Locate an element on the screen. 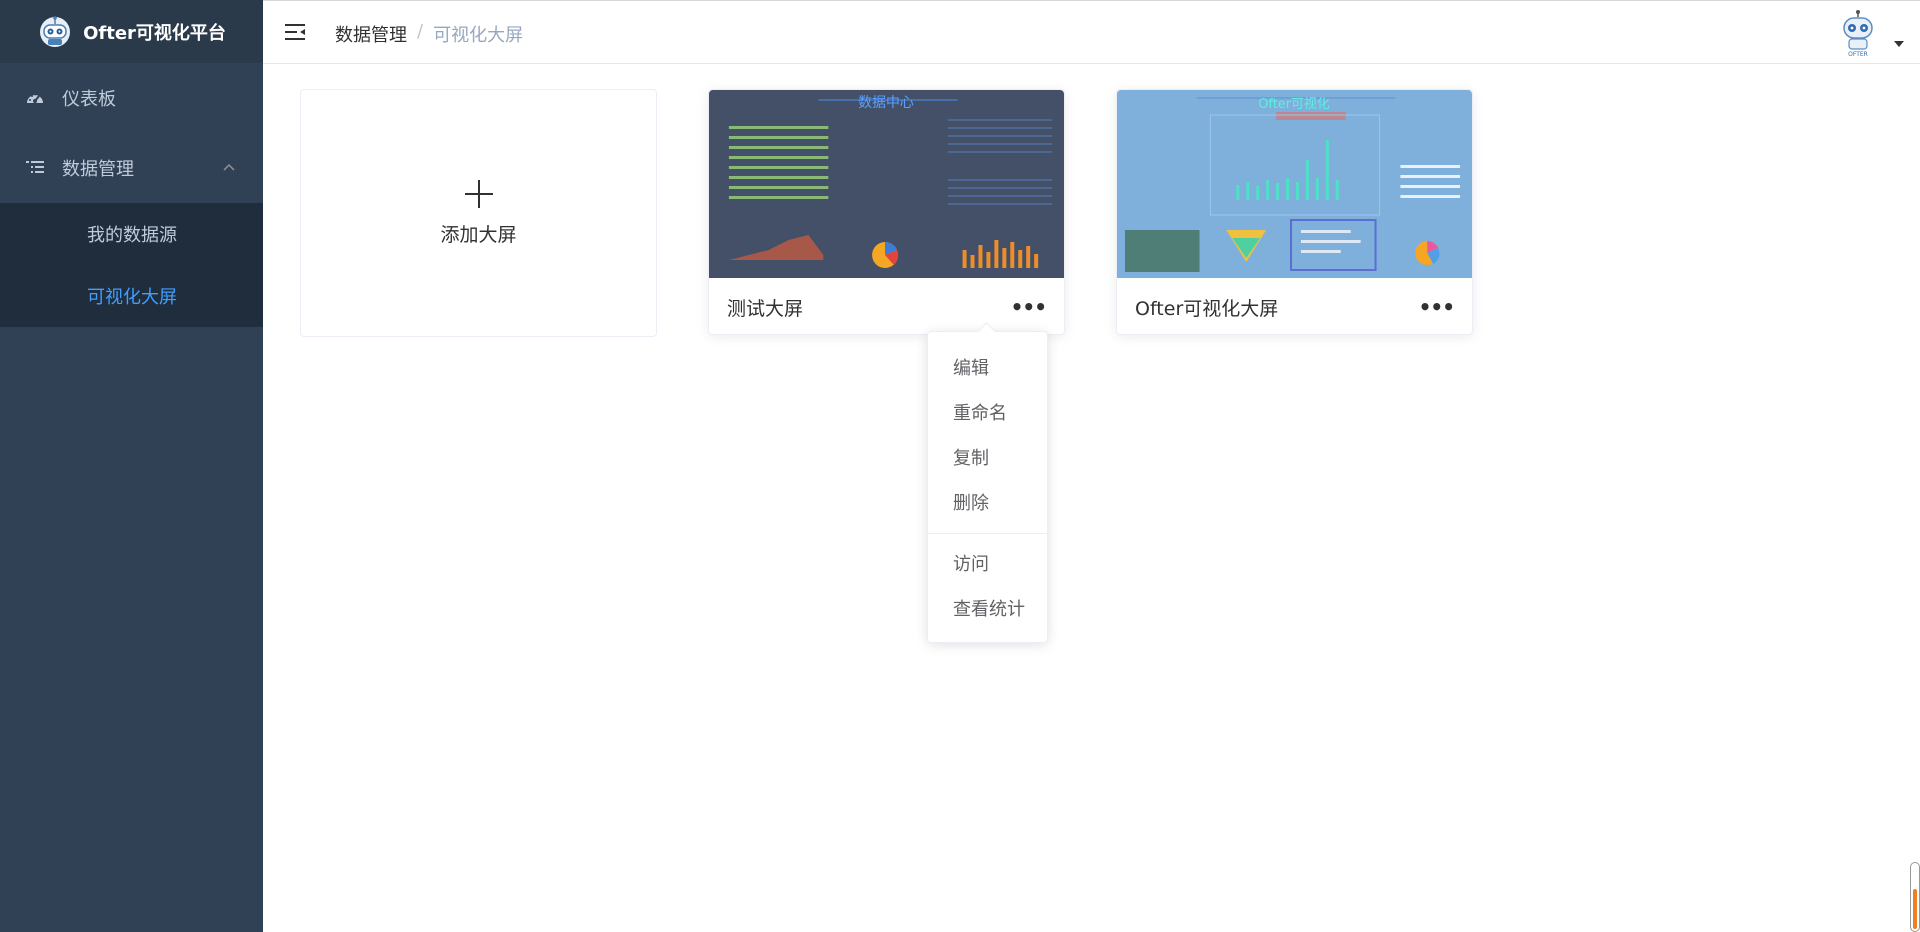 Image resolution: width=1920 pixels, height=932 pixels. app-logo: Ofter可视化平台 is located at coordinates (131, 31).